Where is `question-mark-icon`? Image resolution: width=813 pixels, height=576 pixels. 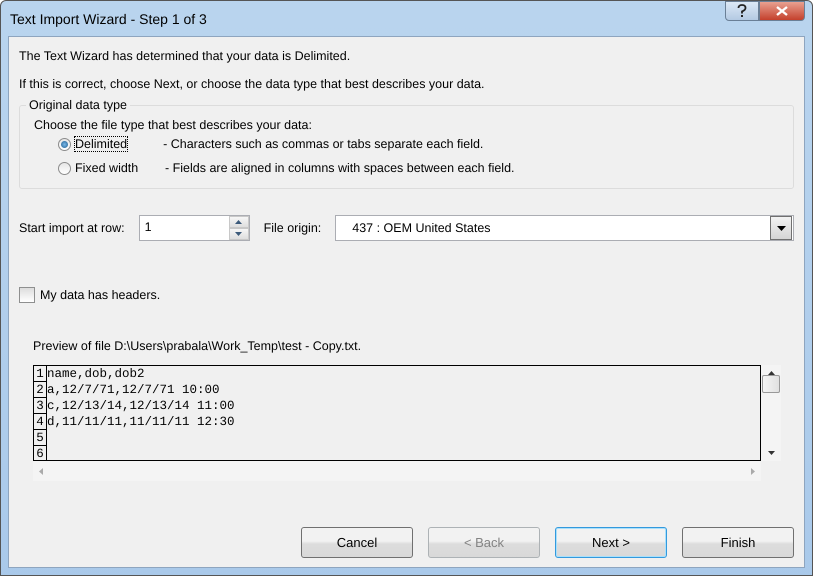
question-mark-icon is located at coordinates (742, 11).